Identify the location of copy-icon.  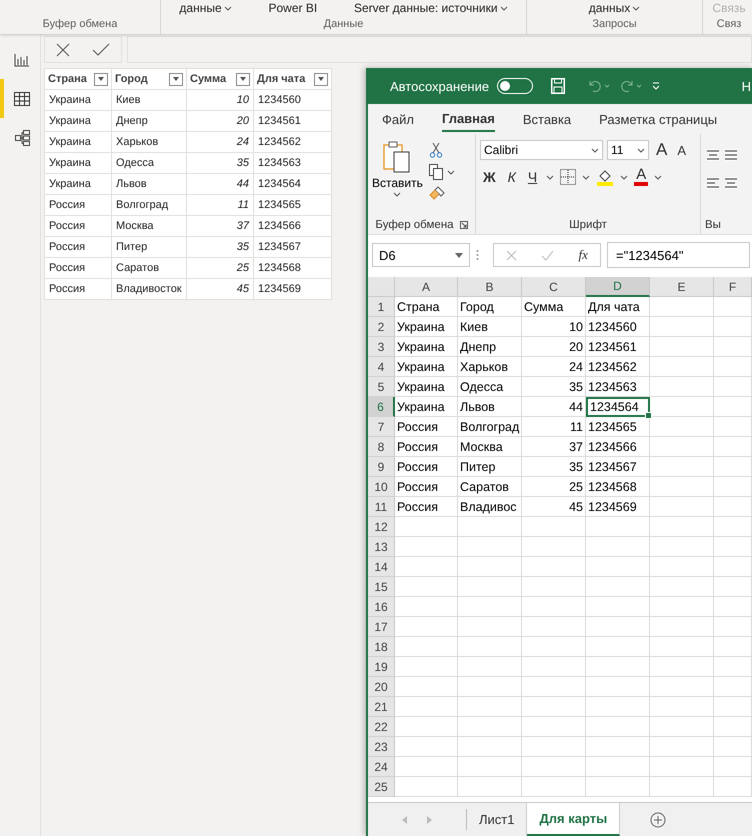
(435, 172).